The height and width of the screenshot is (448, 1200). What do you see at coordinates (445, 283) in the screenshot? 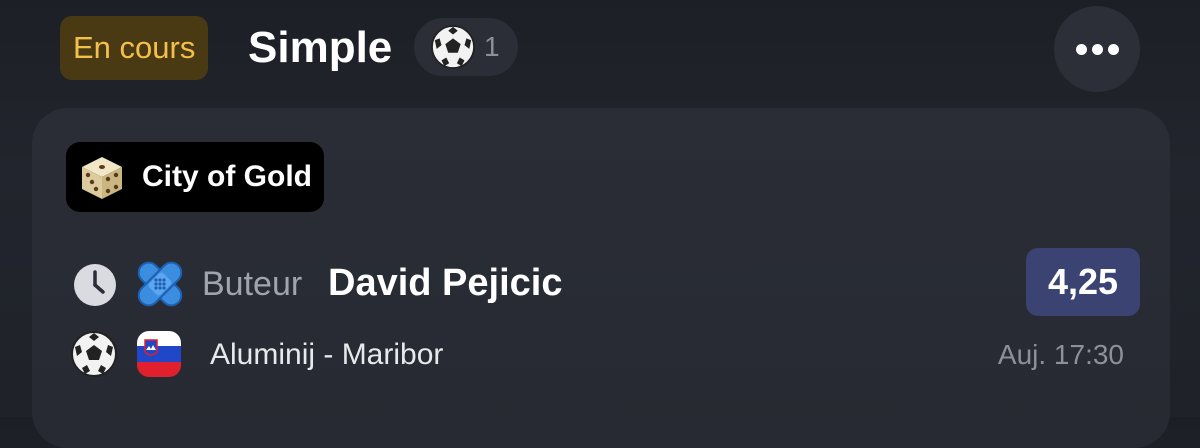
I see `selection-name: David Pejicic` at bounding box center [445, 283].